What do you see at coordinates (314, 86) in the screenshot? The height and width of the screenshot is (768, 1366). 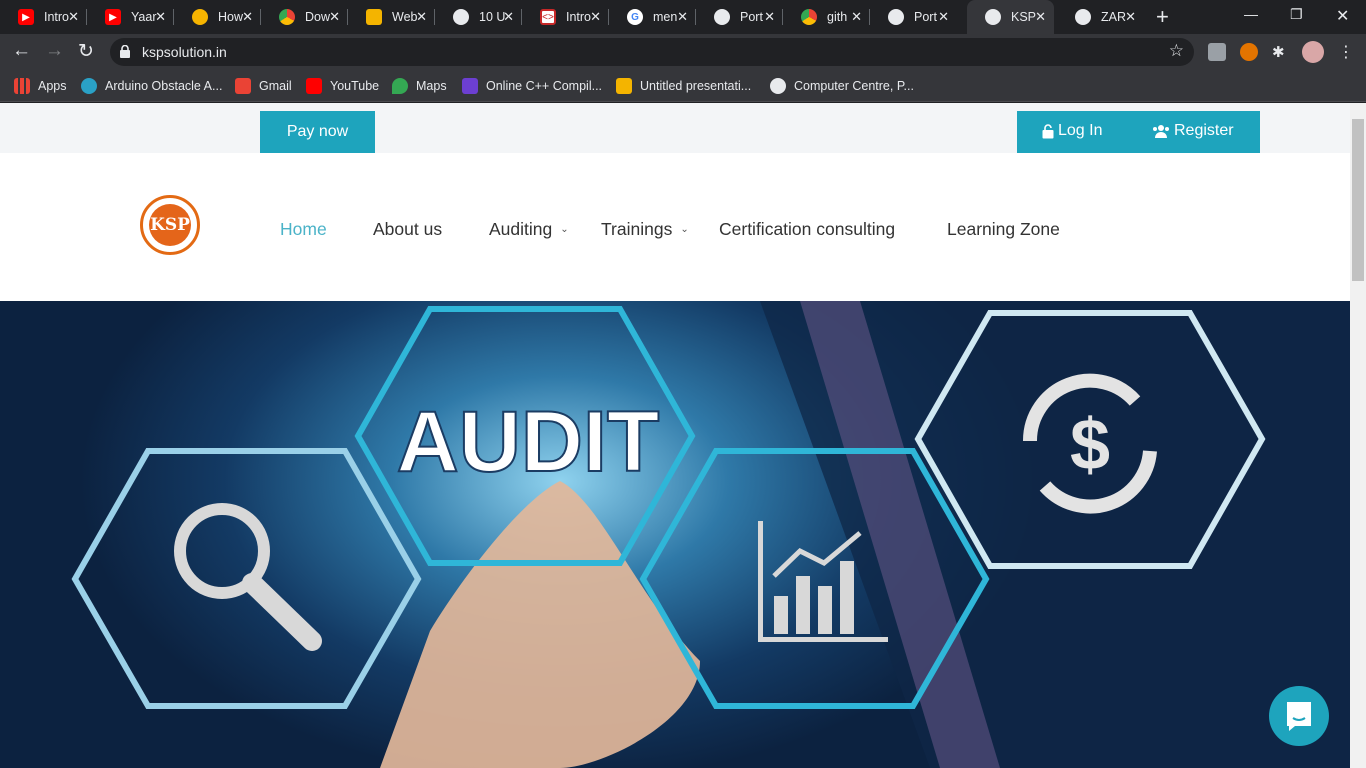 I see `youtube-icon` at bounding box center [314, 86].